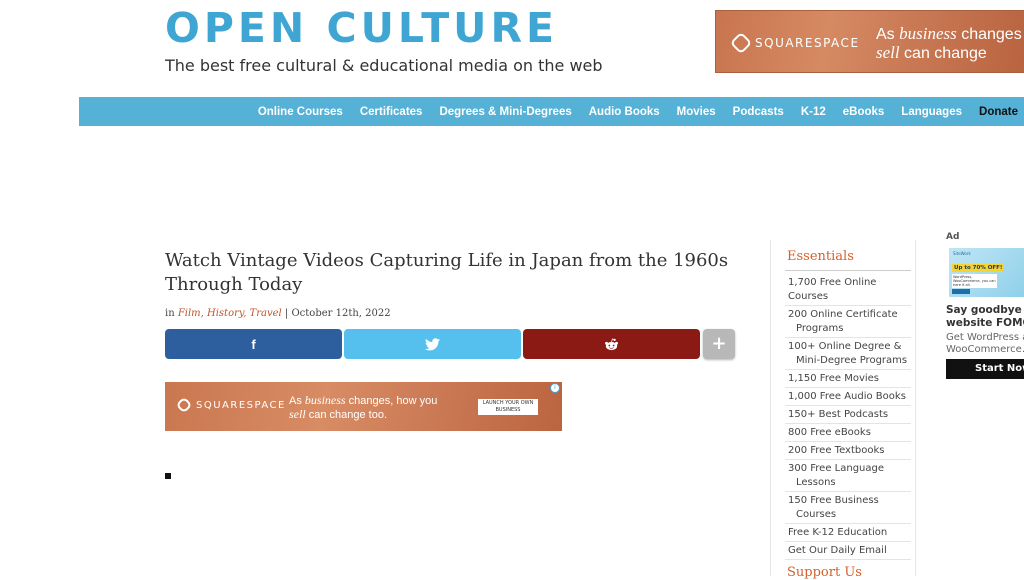  Describe the element at coordinates (848, 270) in the screenshot. I see `essentials-divider` at that location.